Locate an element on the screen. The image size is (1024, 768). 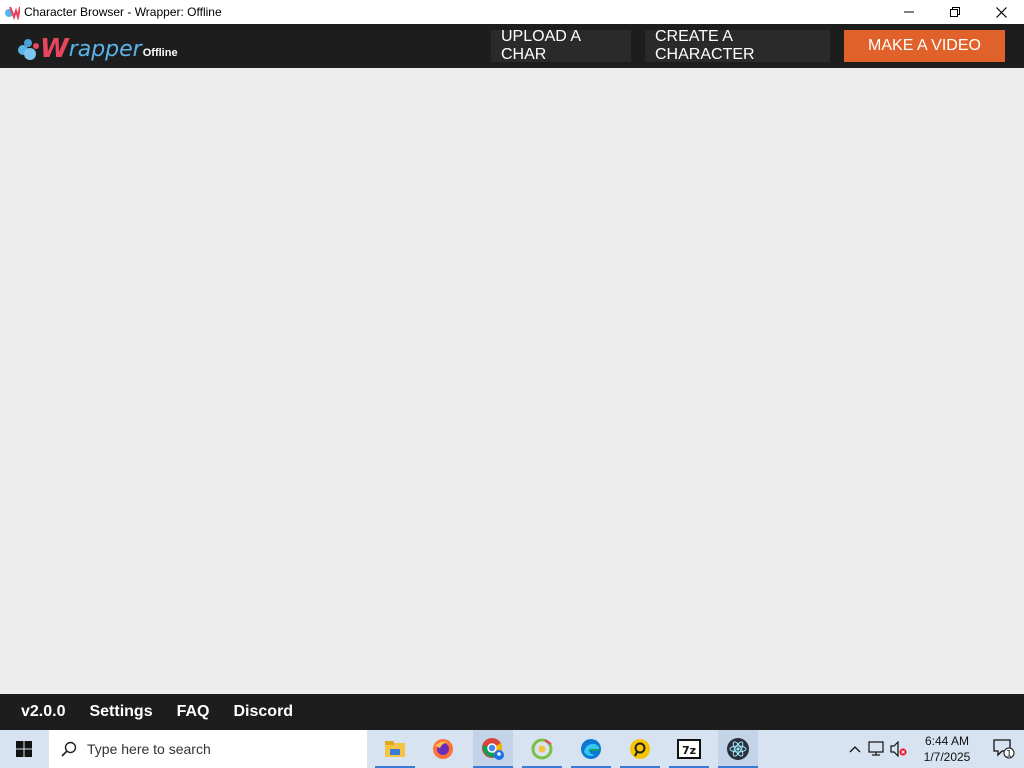
wrapper-offline-logo: W rapper Offline is located at coordinates (97, 46).